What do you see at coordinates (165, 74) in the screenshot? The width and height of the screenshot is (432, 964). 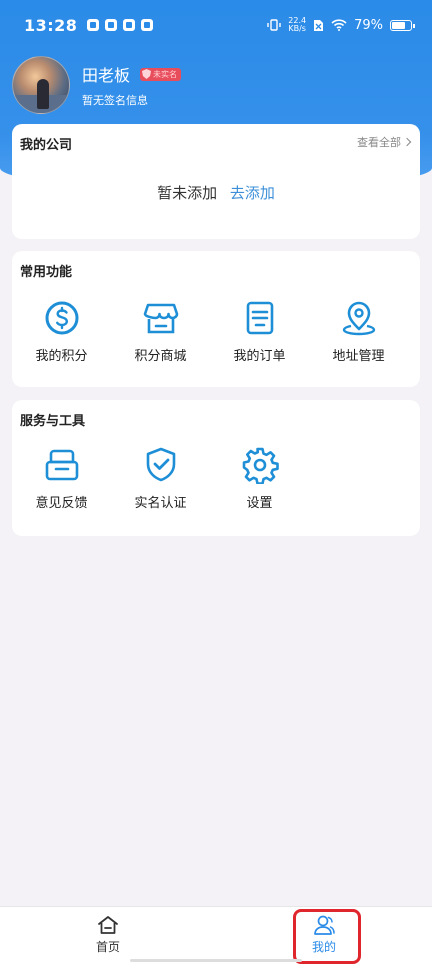 I see `verification-status-text: 未实名` at bounding box center [165, 74].